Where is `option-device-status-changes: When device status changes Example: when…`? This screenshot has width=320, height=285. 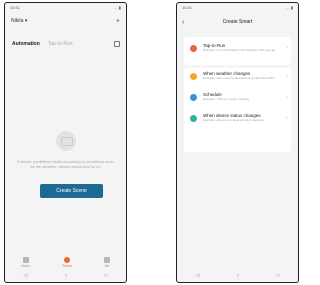
option-device-status-changes: When device status changes Example: when… is located at coordinates (237, 120).